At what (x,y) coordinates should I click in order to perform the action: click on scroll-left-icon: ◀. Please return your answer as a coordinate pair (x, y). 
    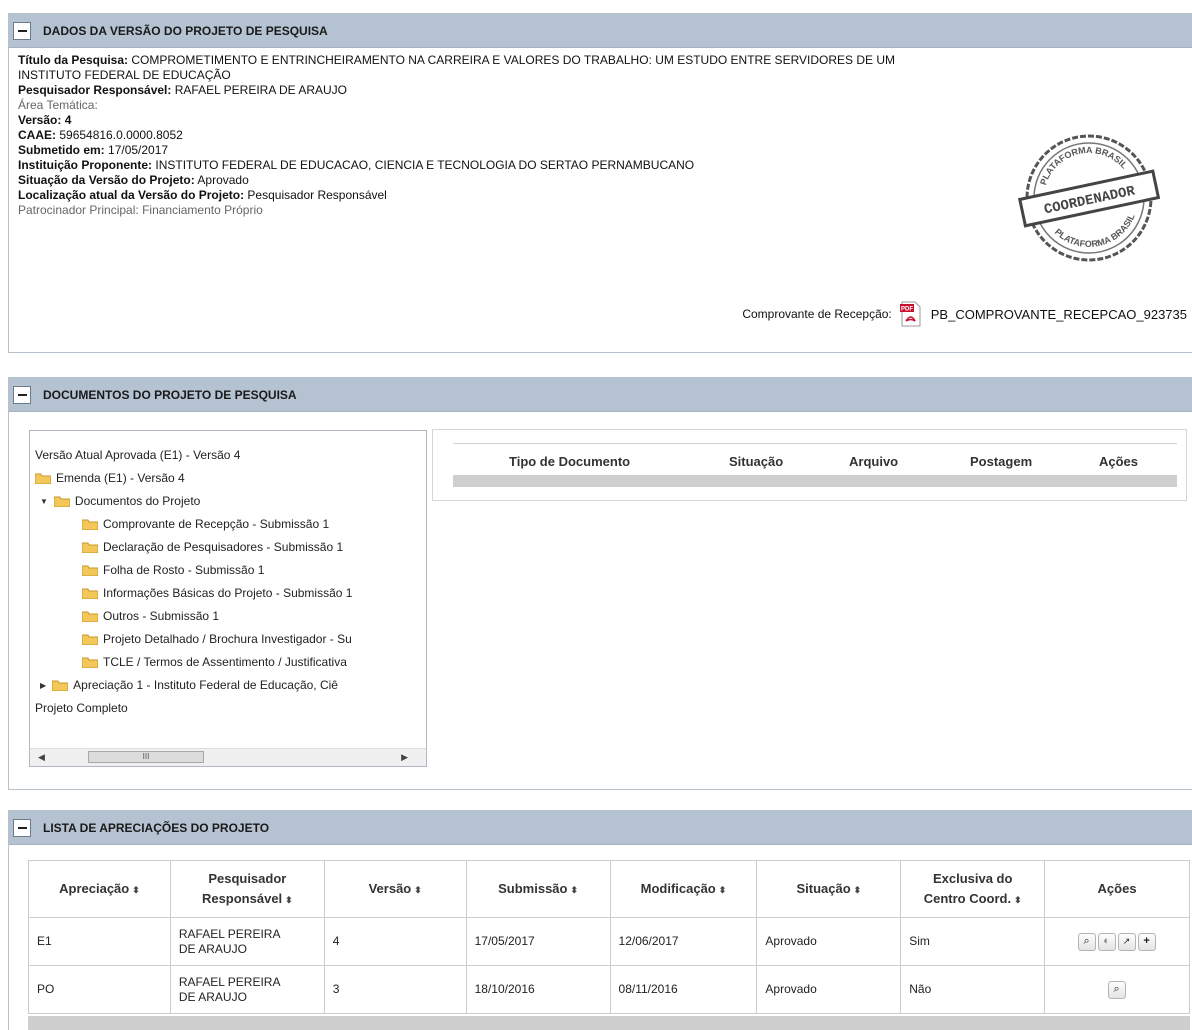
    Looking at the image, I should click on (41, 757).